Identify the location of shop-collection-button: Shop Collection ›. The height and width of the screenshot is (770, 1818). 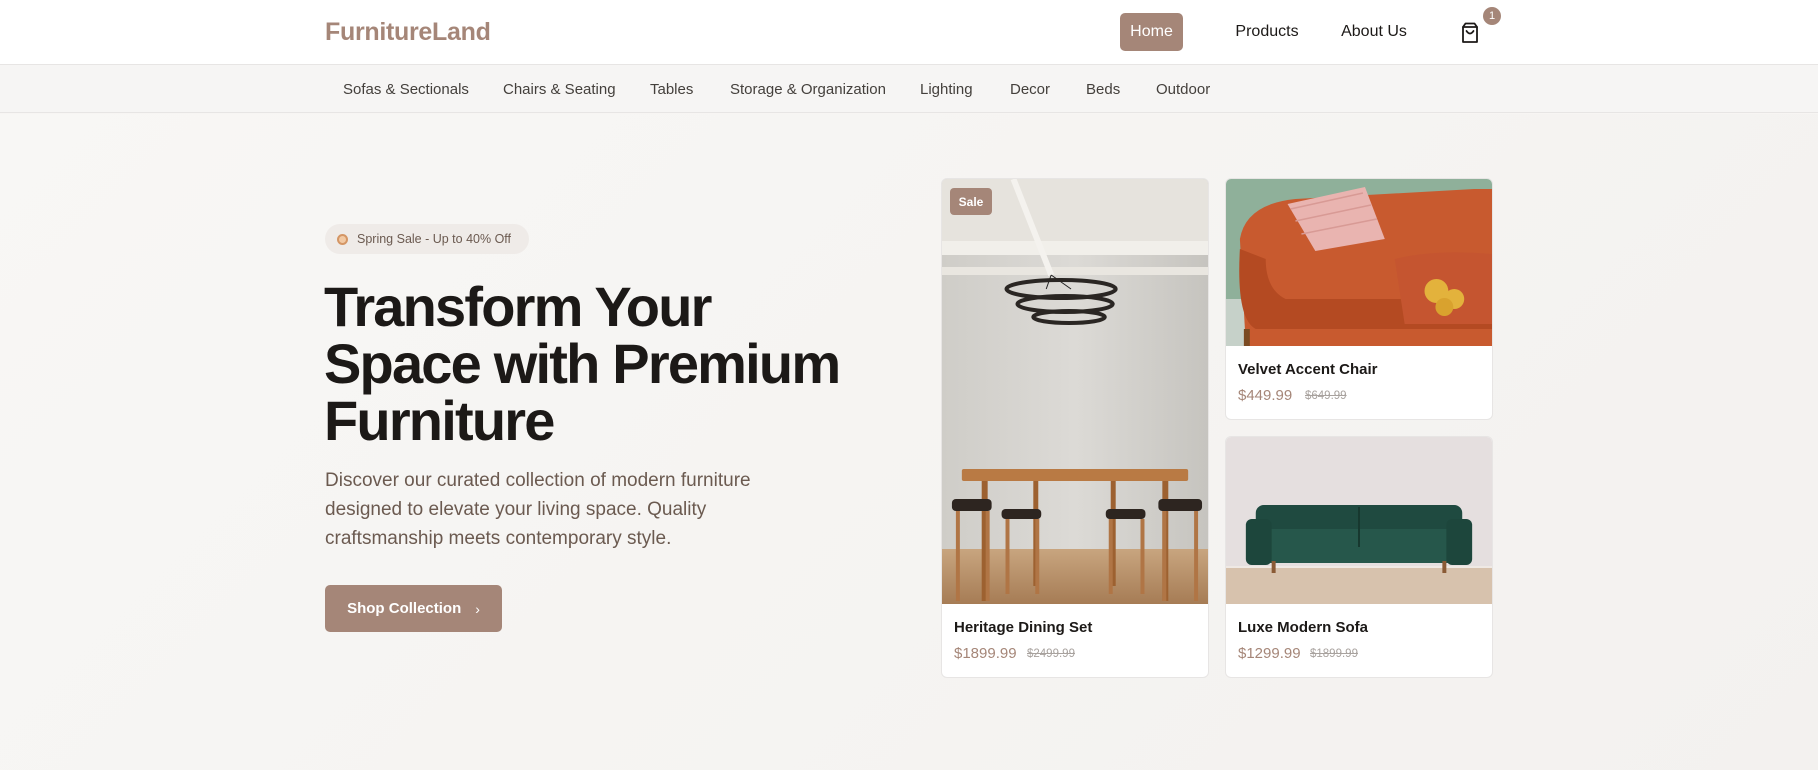
(413, 608).